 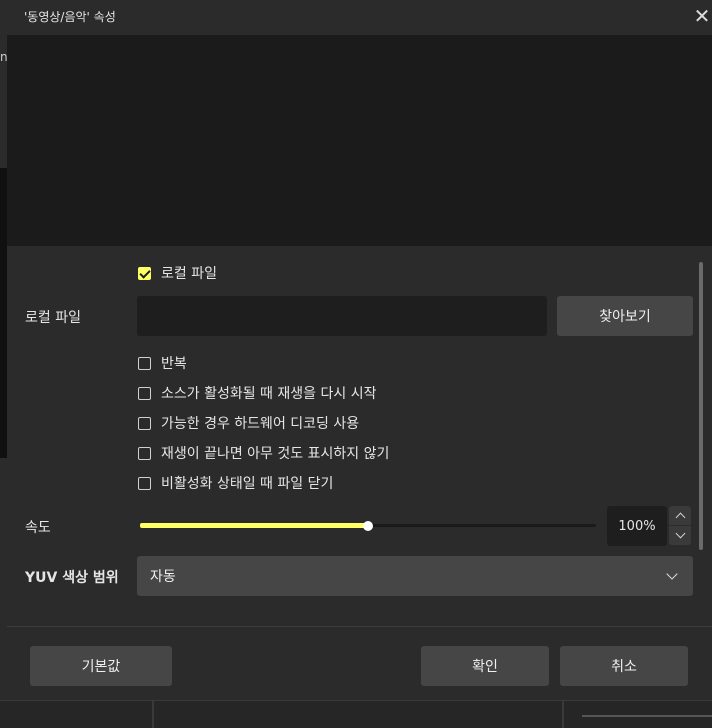 I want to click on local-file-input, so click(x=342, y=316).